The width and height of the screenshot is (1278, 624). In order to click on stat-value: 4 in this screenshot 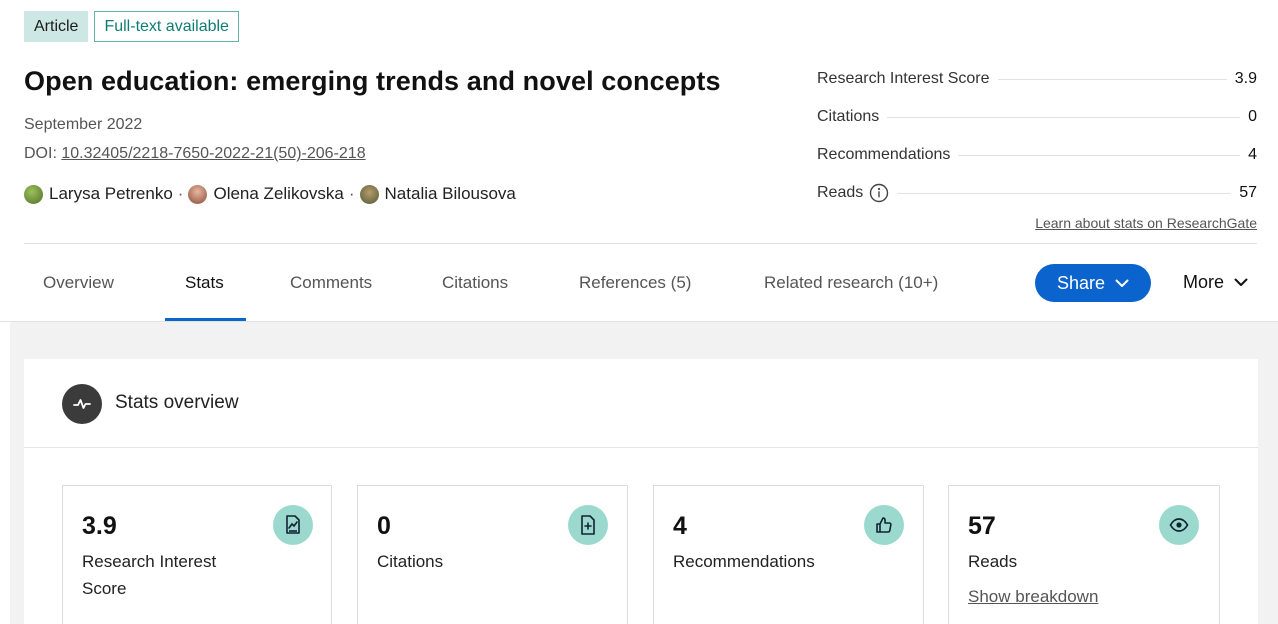, I will do `click(1248, 155)`.